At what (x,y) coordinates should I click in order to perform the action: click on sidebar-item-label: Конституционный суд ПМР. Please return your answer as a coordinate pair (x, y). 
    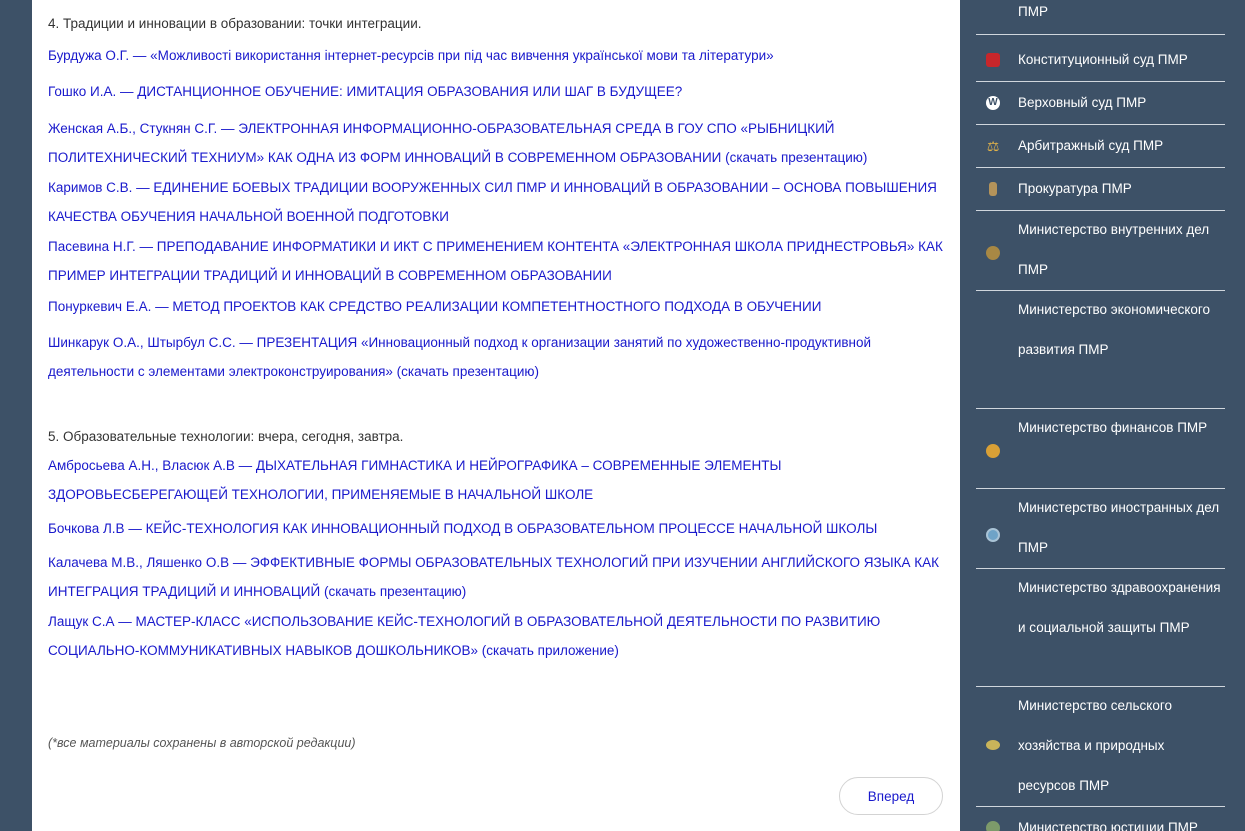
    Looking at the image, I should click on (1103, 59).